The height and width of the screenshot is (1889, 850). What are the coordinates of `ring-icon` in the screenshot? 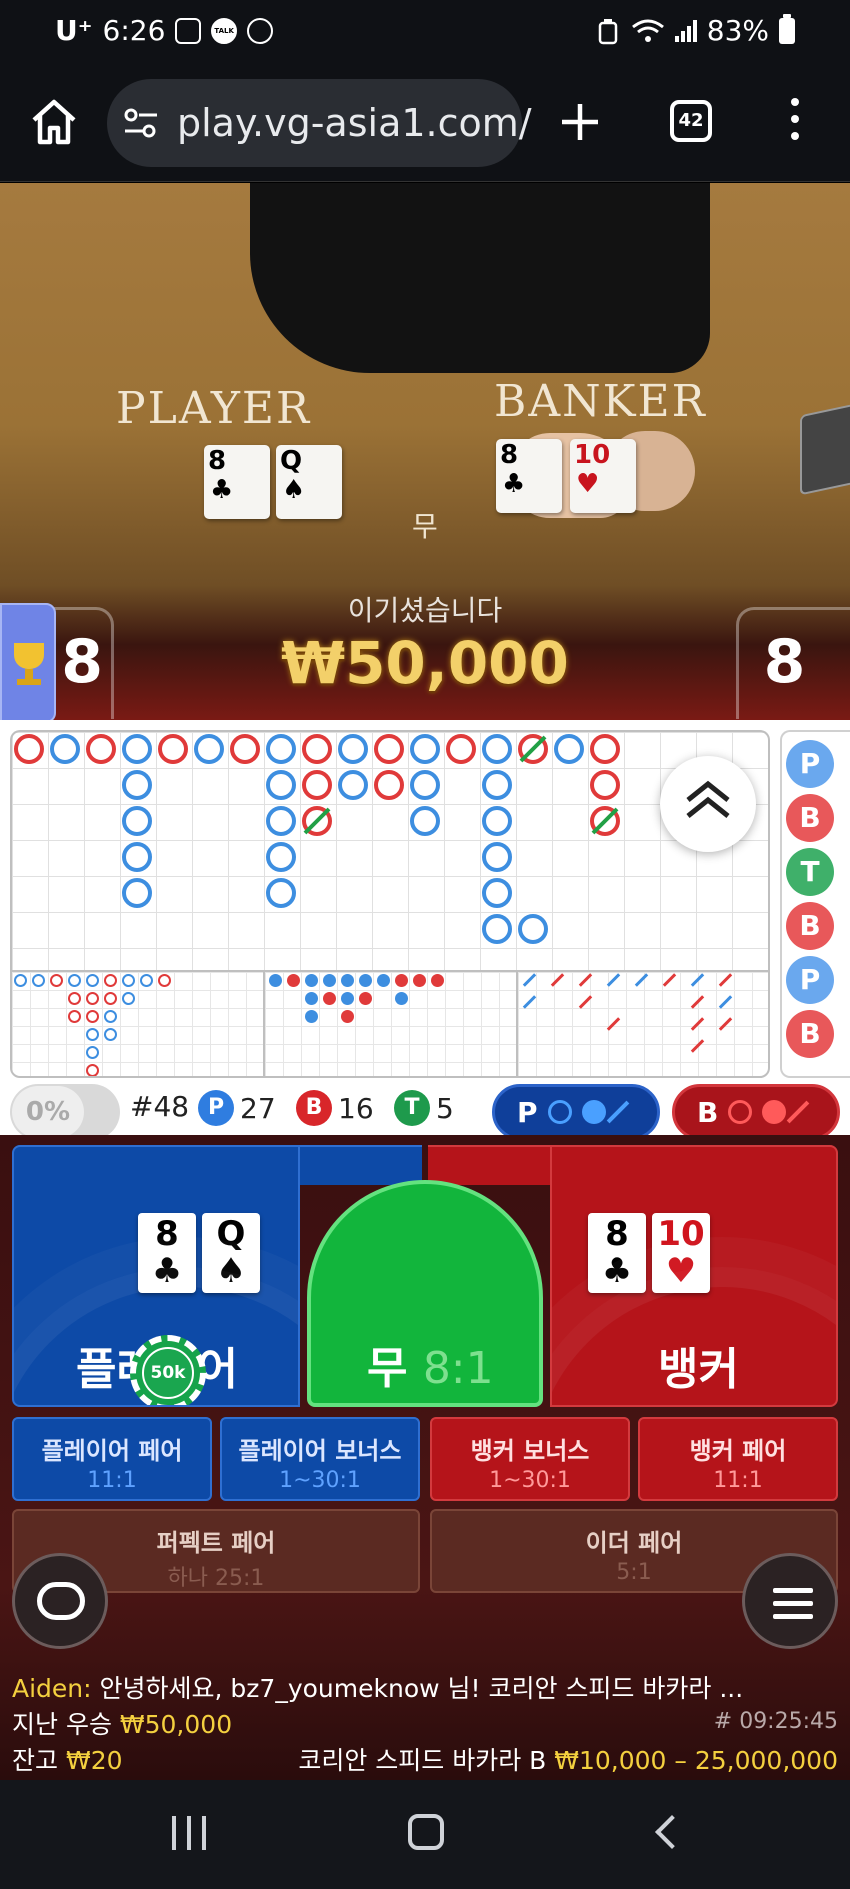 It's located at (559, 1112).